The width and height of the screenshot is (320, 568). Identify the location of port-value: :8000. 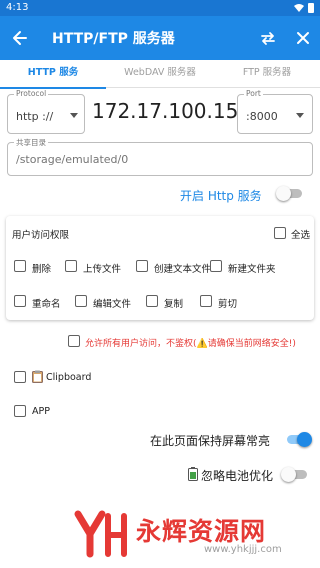
(262, 116).